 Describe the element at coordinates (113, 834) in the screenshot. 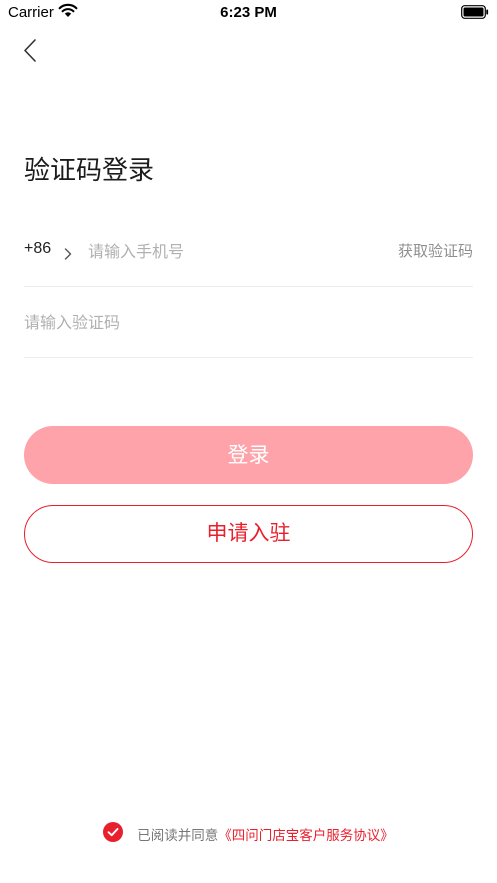

I see `check-circle-icon` at that location.